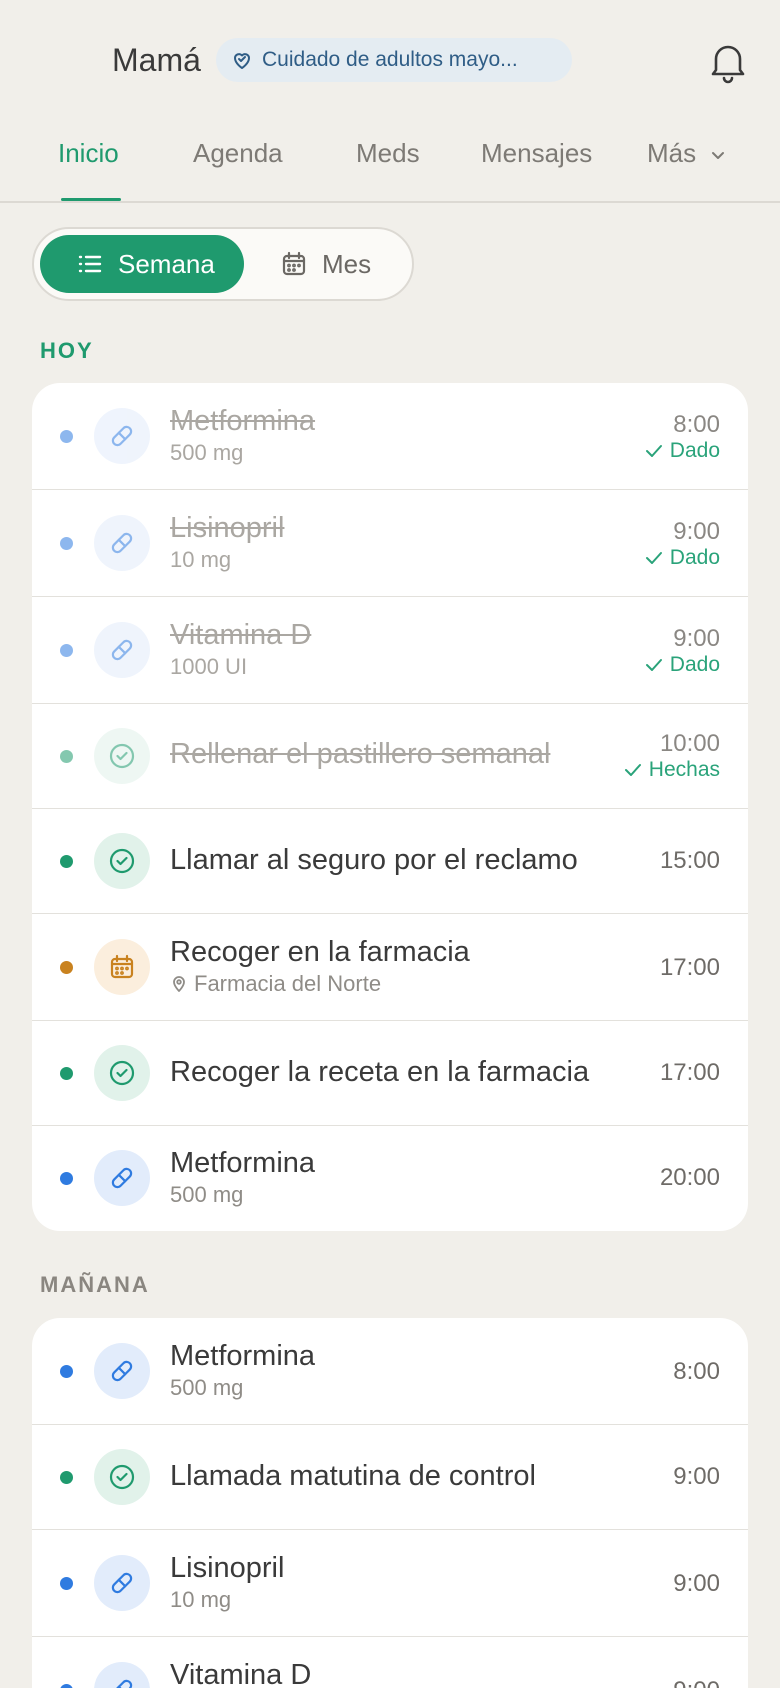 This screenshot has width=780, height=1688. I want to click on location-pin-icon, so click(179, 984).